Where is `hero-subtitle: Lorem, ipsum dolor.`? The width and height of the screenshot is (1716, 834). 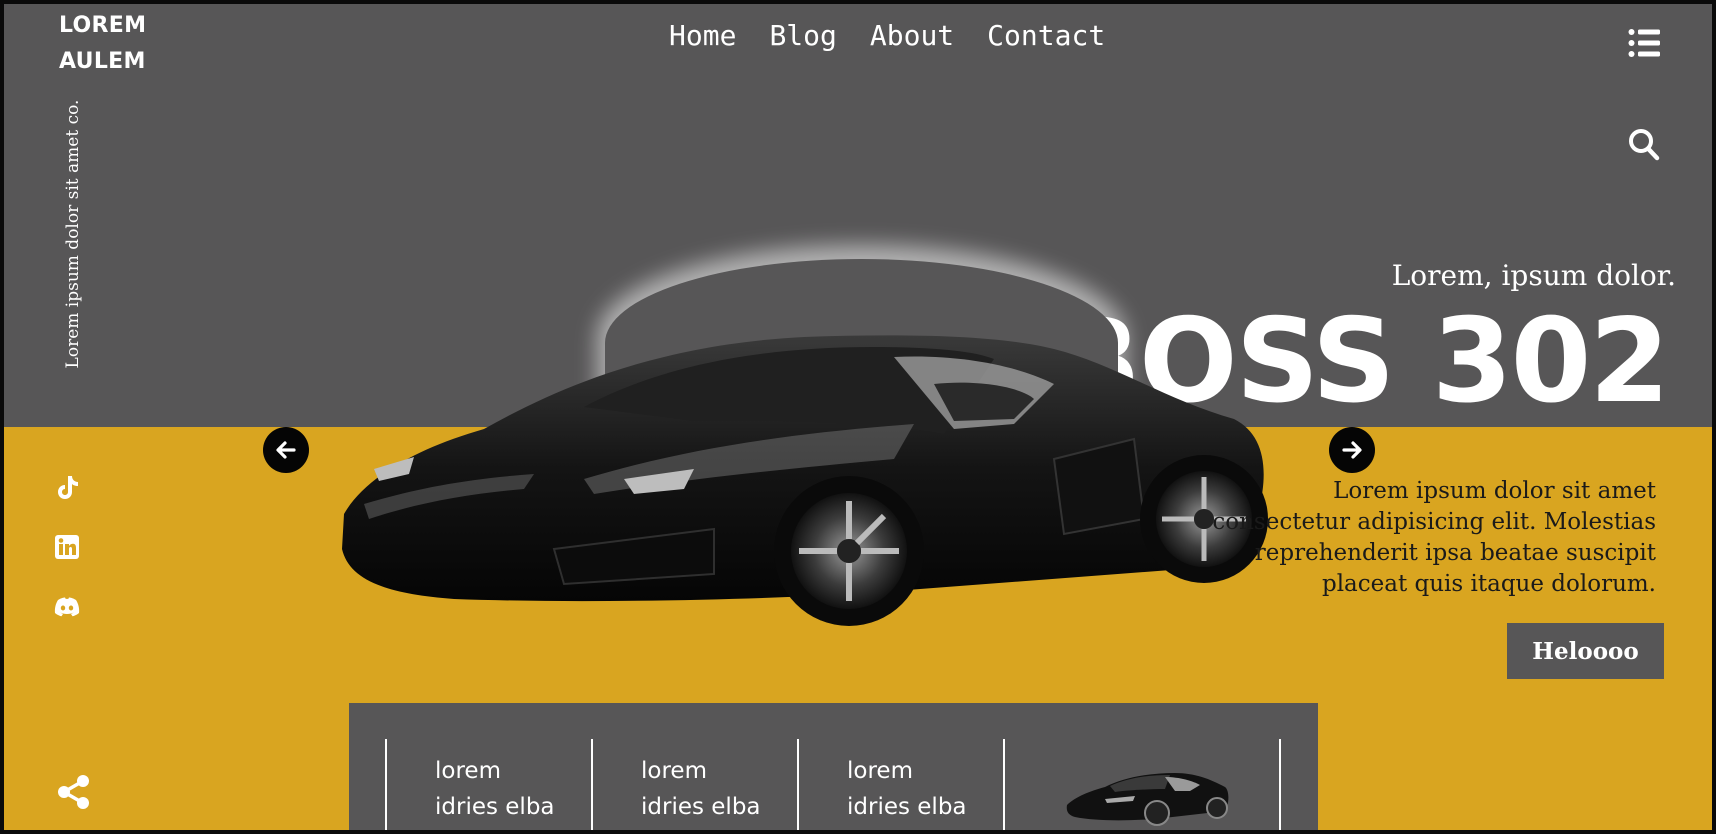
hero-subtitle: Lorem, ipsum dolor. is located at coordinates (1533, 275).